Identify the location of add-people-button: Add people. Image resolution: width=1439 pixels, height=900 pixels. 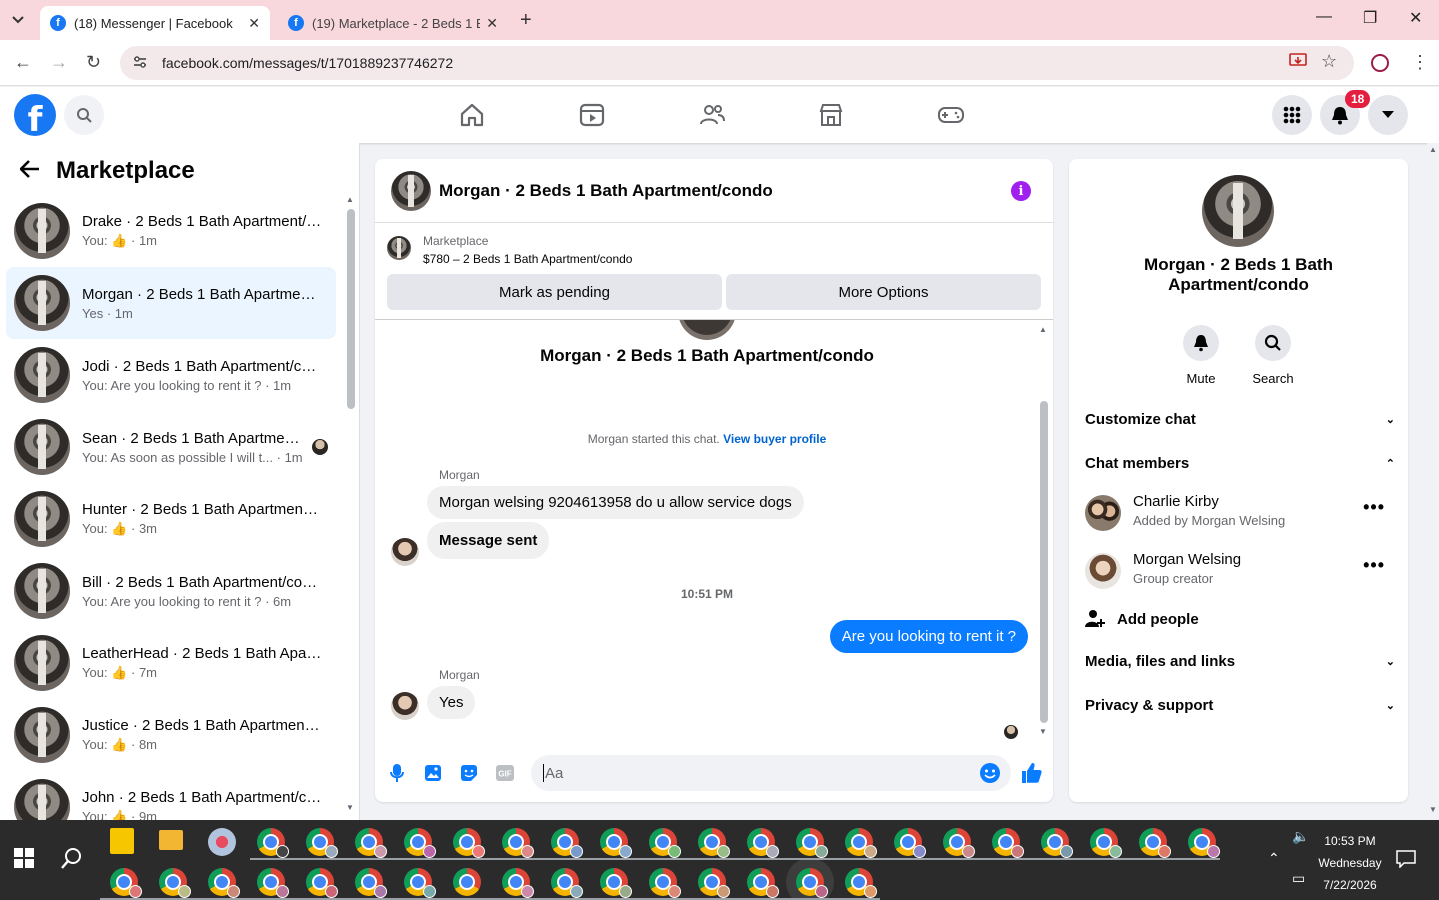
(1142, 619).